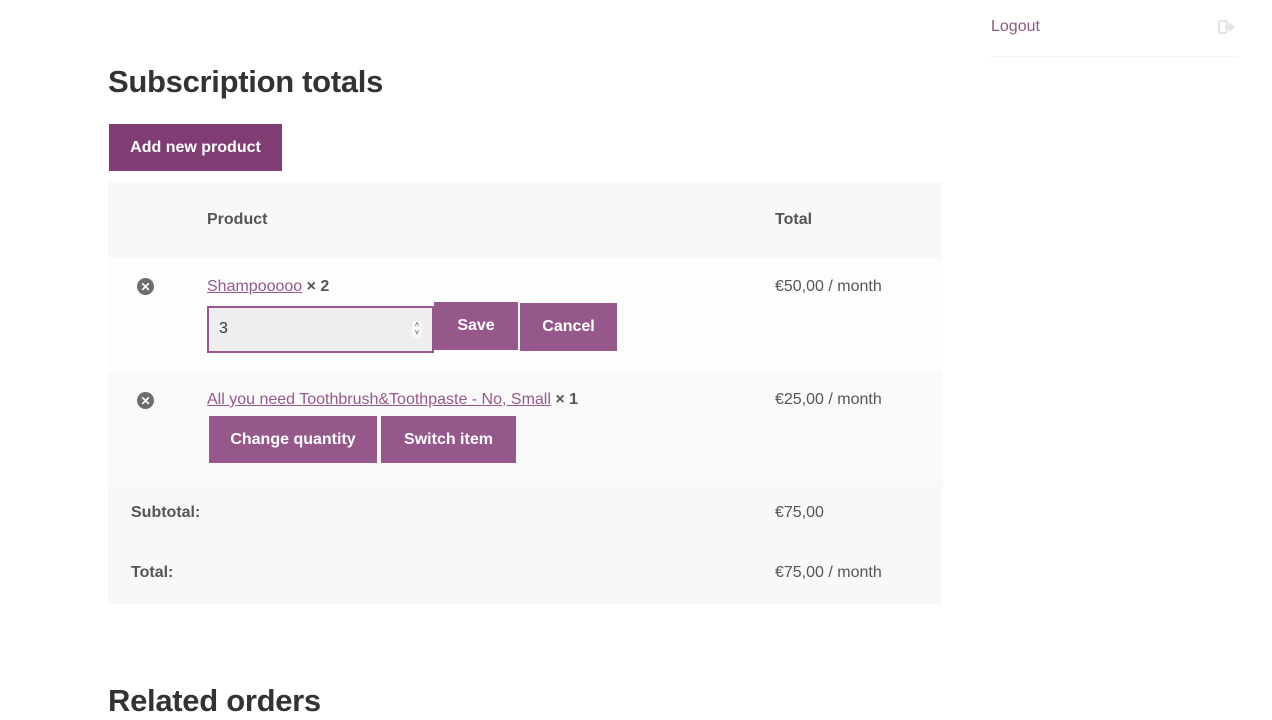 The image size is (1272, 720). I want to click on account-nav: Logout, so click(1114, 35).